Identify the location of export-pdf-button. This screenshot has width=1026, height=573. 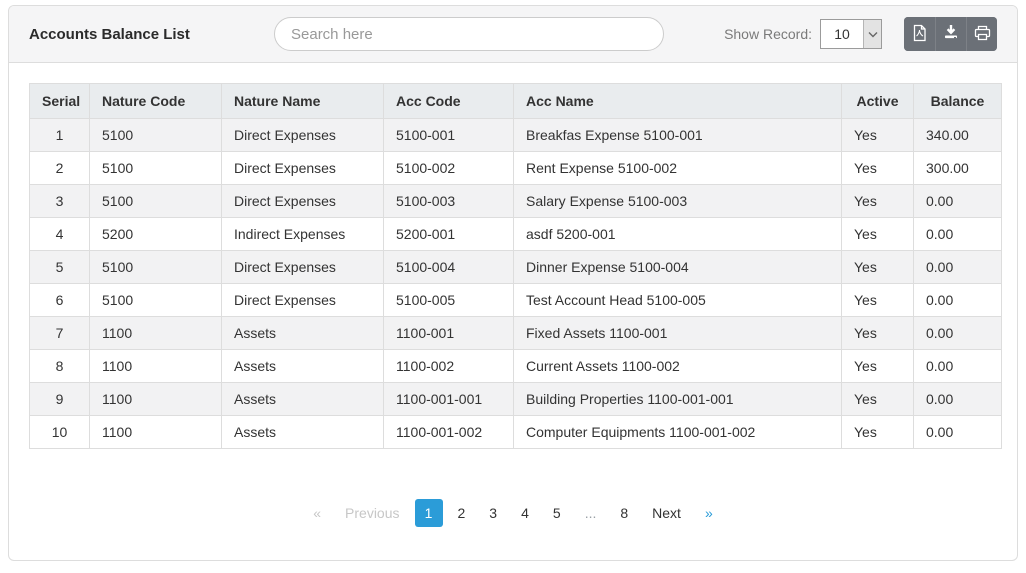
(919, 34).